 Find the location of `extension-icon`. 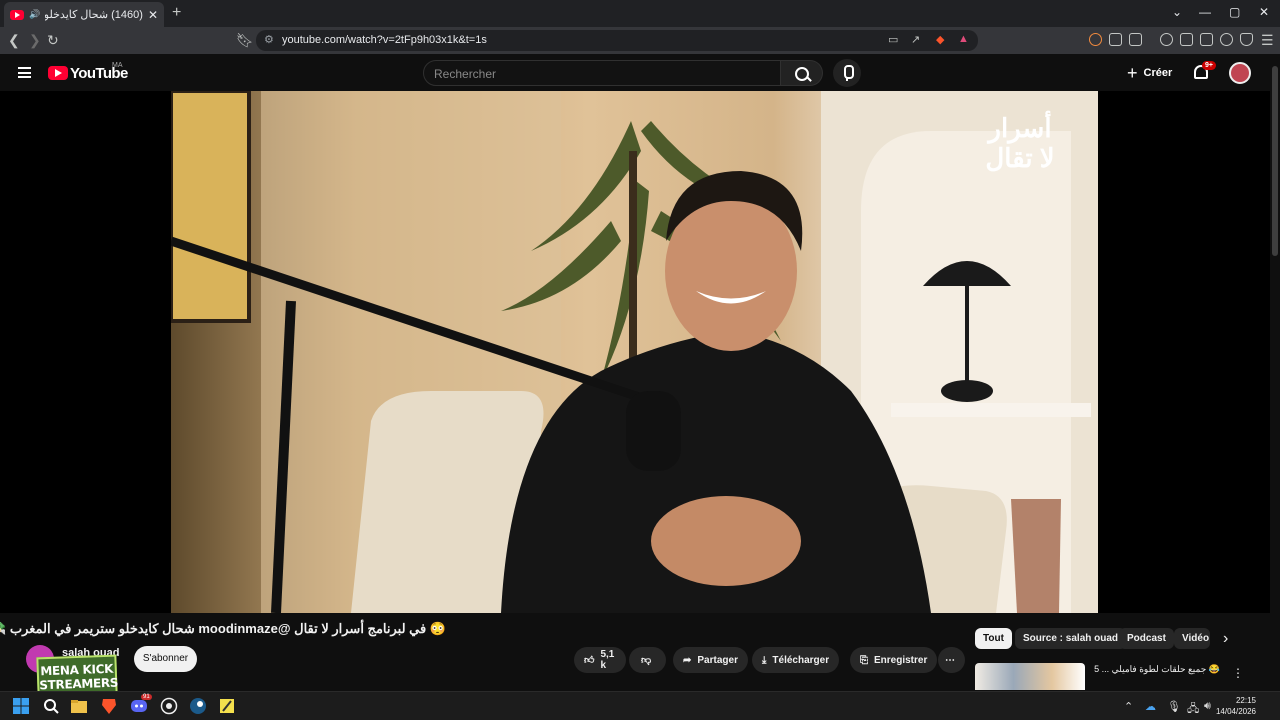

extension-icon is located at coordinates (1095, 39).